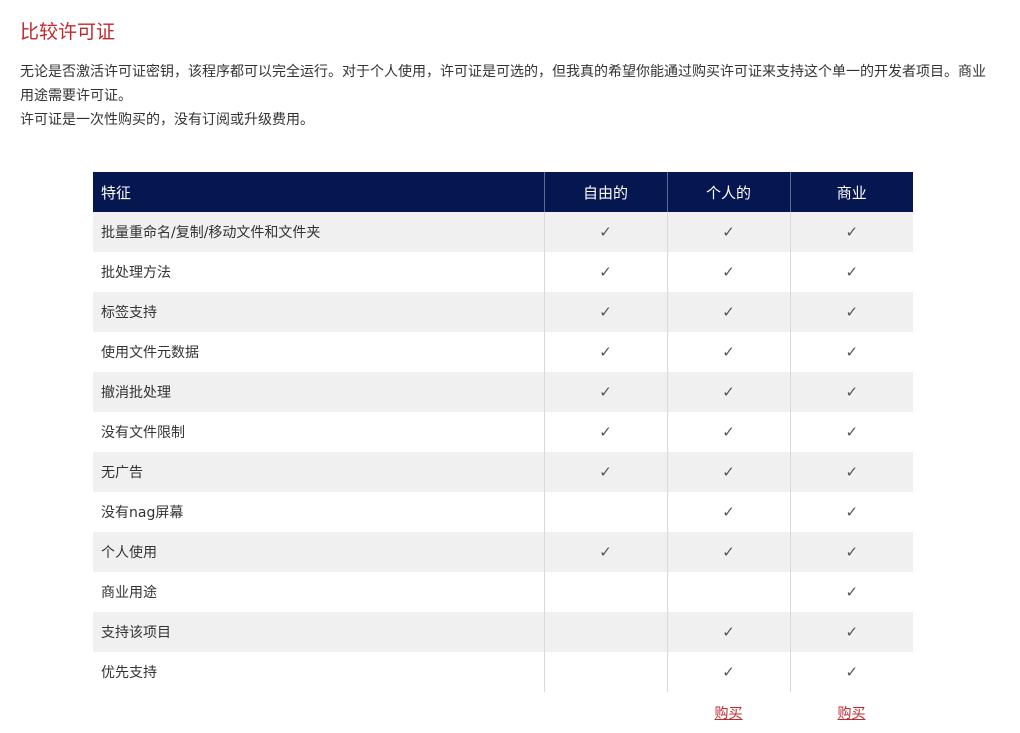 Image resolution: width=1020 pixels, height=733 pixels. I want to click on table-row: 使用文件元数据 ✓ ✓ ✓, so click(503, 352).